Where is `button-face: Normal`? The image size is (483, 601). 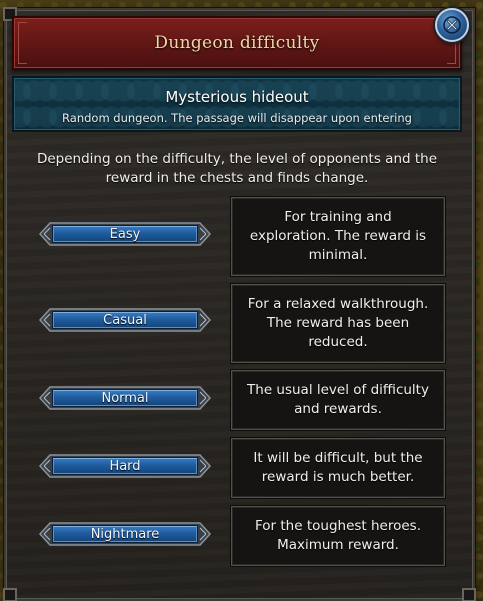 button-face: Normal is located at coordinates (125, 398).